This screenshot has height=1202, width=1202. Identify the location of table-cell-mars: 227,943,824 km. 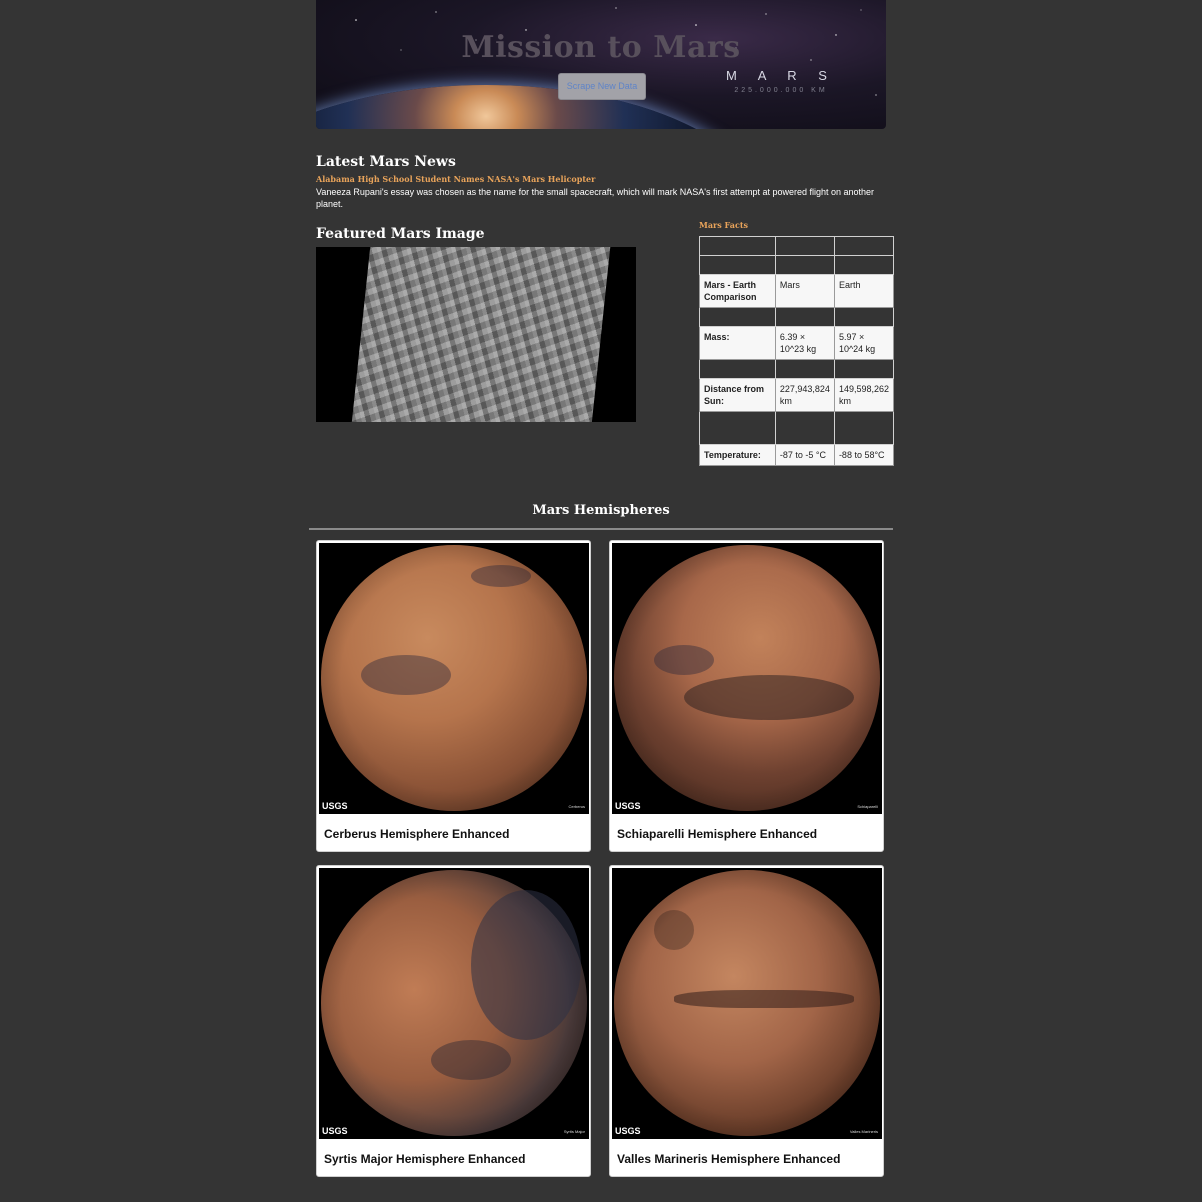
(804, 395).